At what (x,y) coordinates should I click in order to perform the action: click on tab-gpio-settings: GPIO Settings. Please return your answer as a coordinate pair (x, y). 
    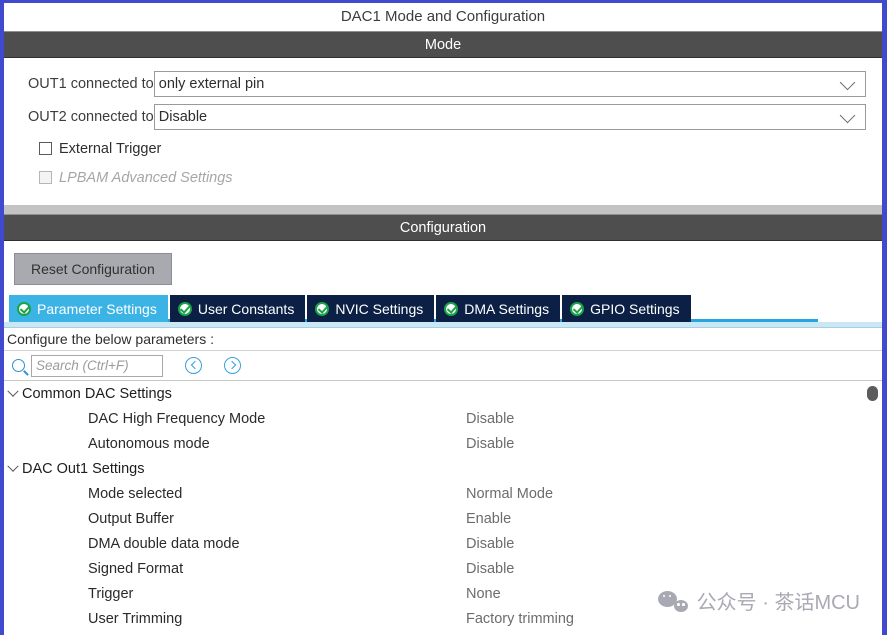
    Looking at the image, I should click on (626, 308).